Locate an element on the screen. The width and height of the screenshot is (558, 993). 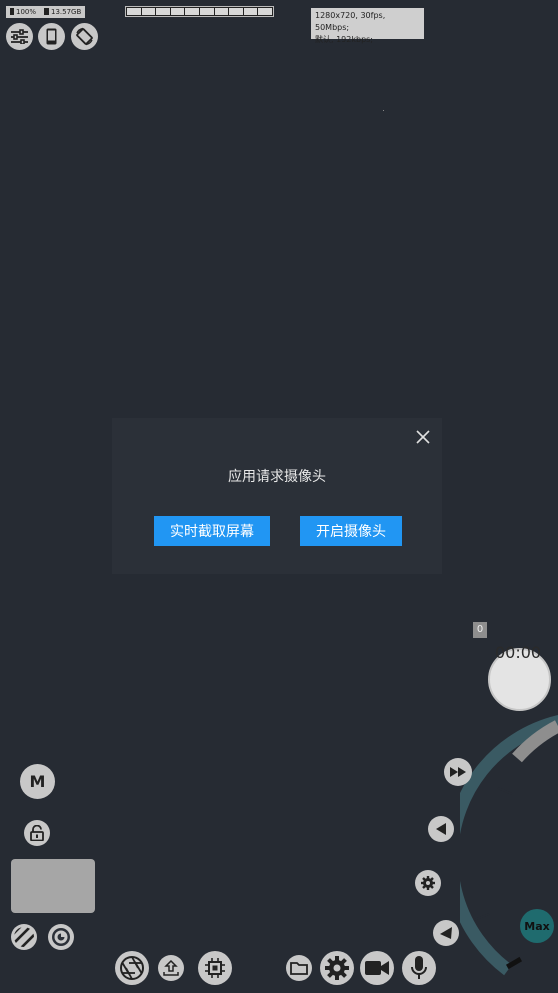
folder-icon is located at coordinates (299, 968).